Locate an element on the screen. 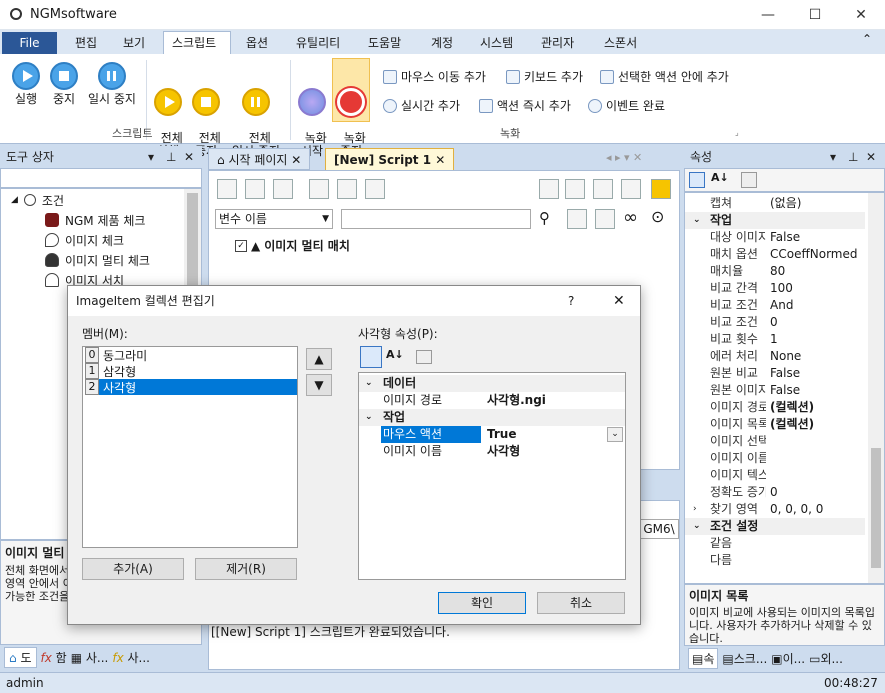 This screenshot has width=885, height=693. check-icon is located at coordinates (575, 189).